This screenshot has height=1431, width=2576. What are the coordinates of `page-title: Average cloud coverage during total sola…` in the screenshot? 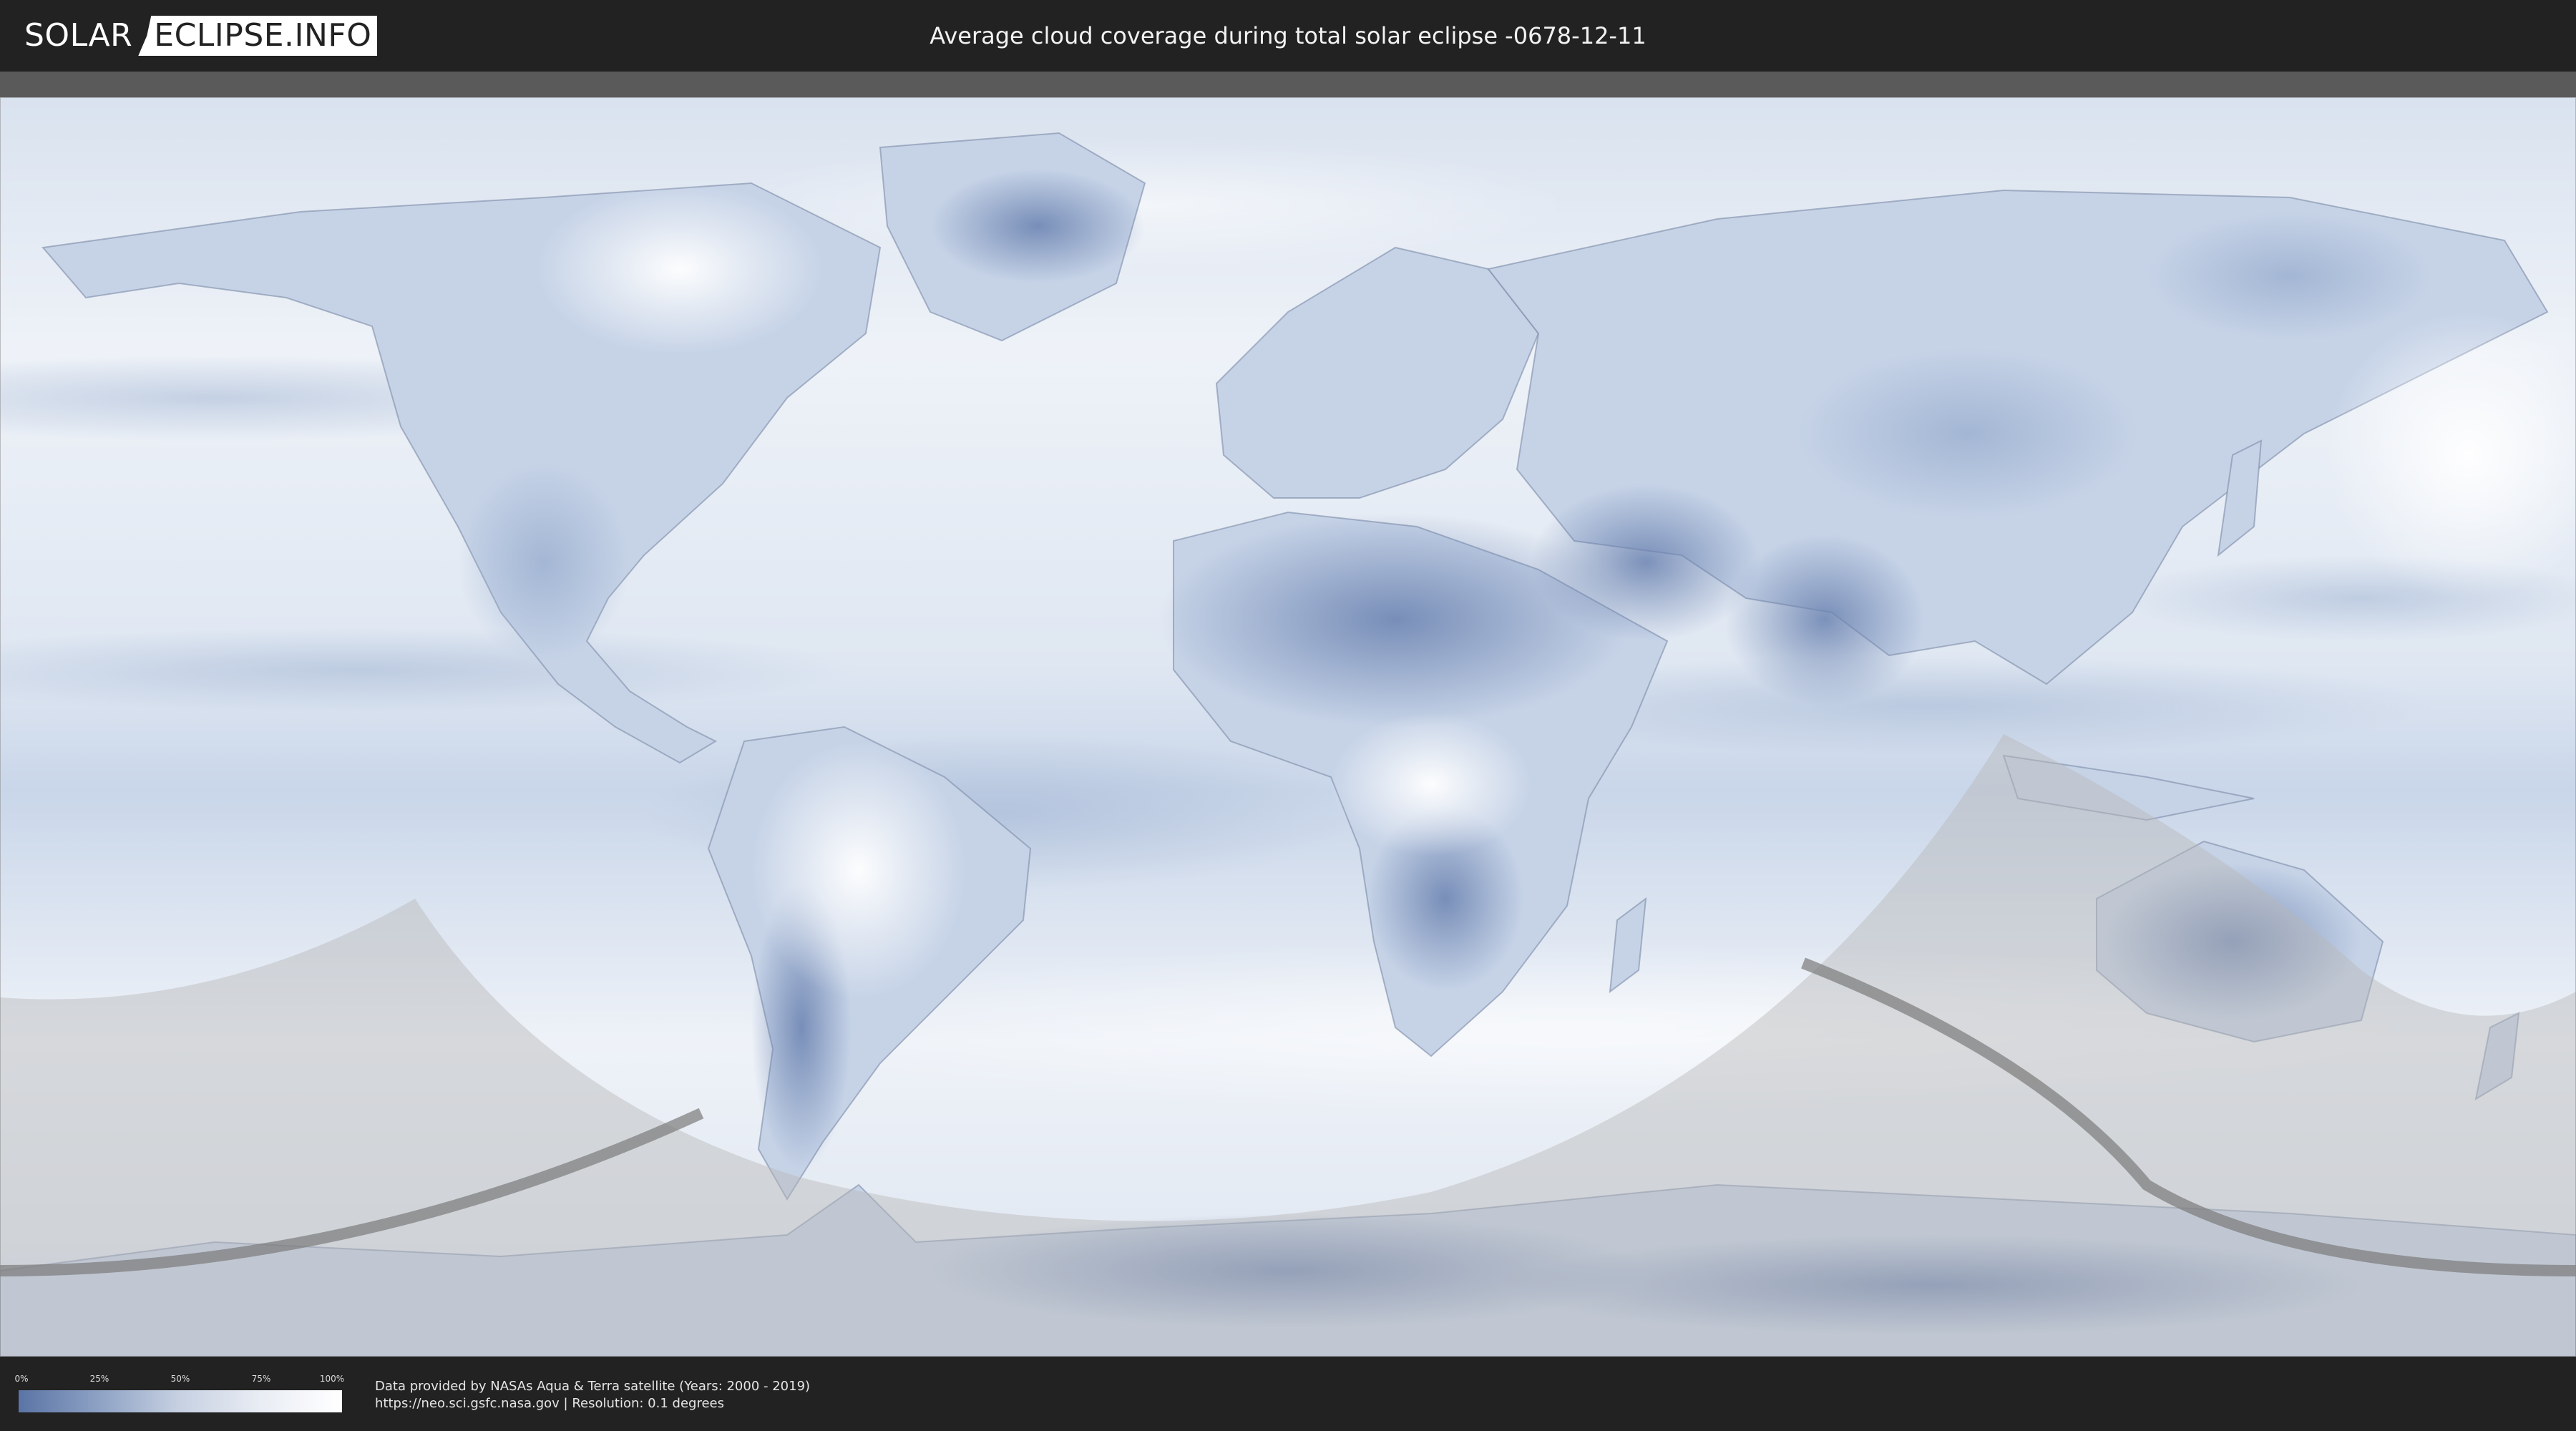 It's located at (1288, 35).